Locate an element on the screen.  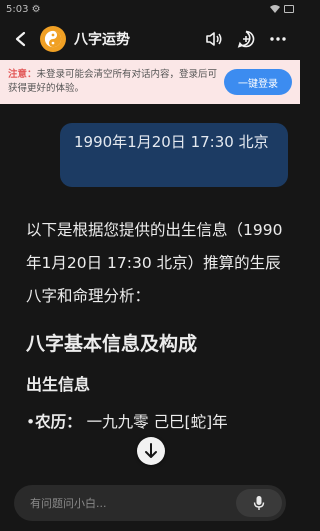
message-input-box is located at coordinates (150, 503).